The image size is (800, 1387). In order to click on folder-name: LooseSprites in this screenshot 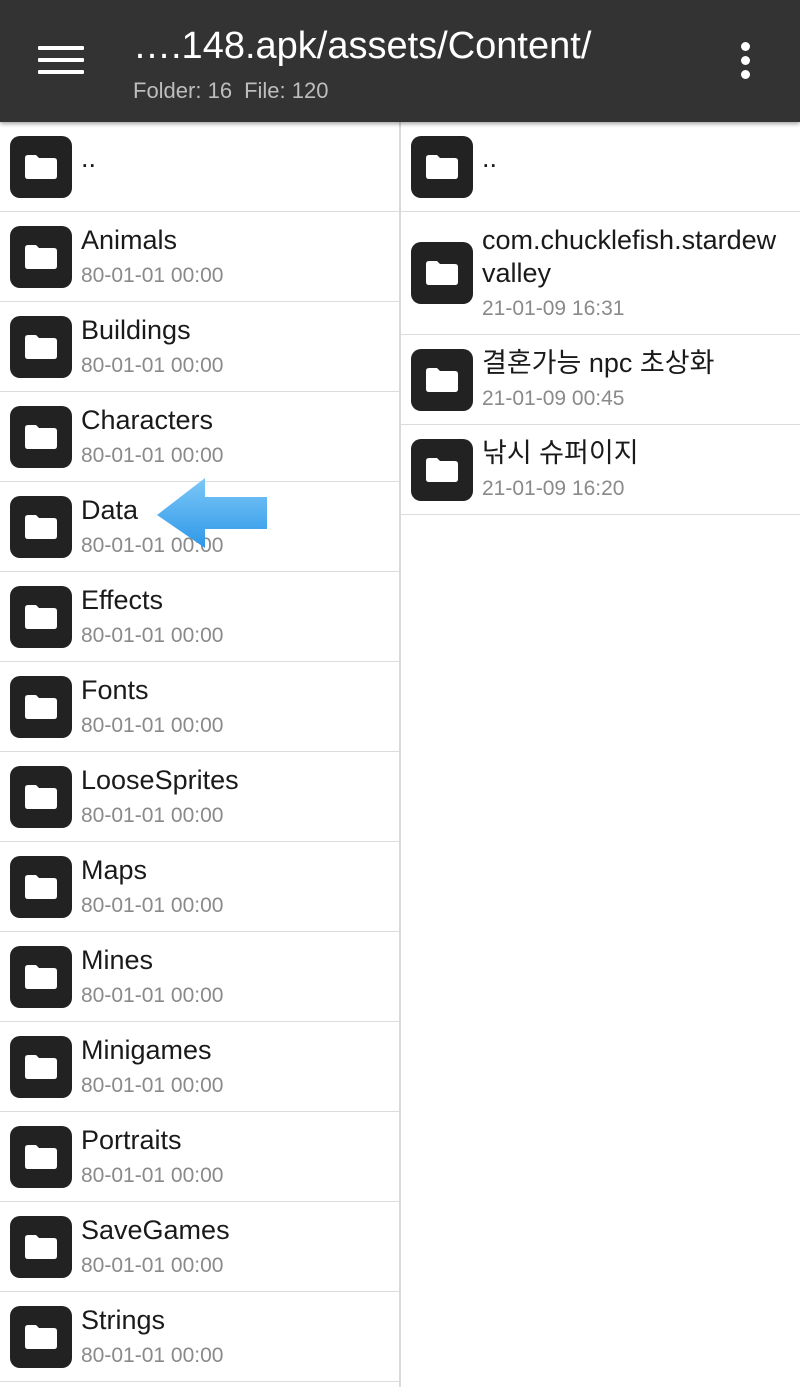, I will do `click(160, 780)`.